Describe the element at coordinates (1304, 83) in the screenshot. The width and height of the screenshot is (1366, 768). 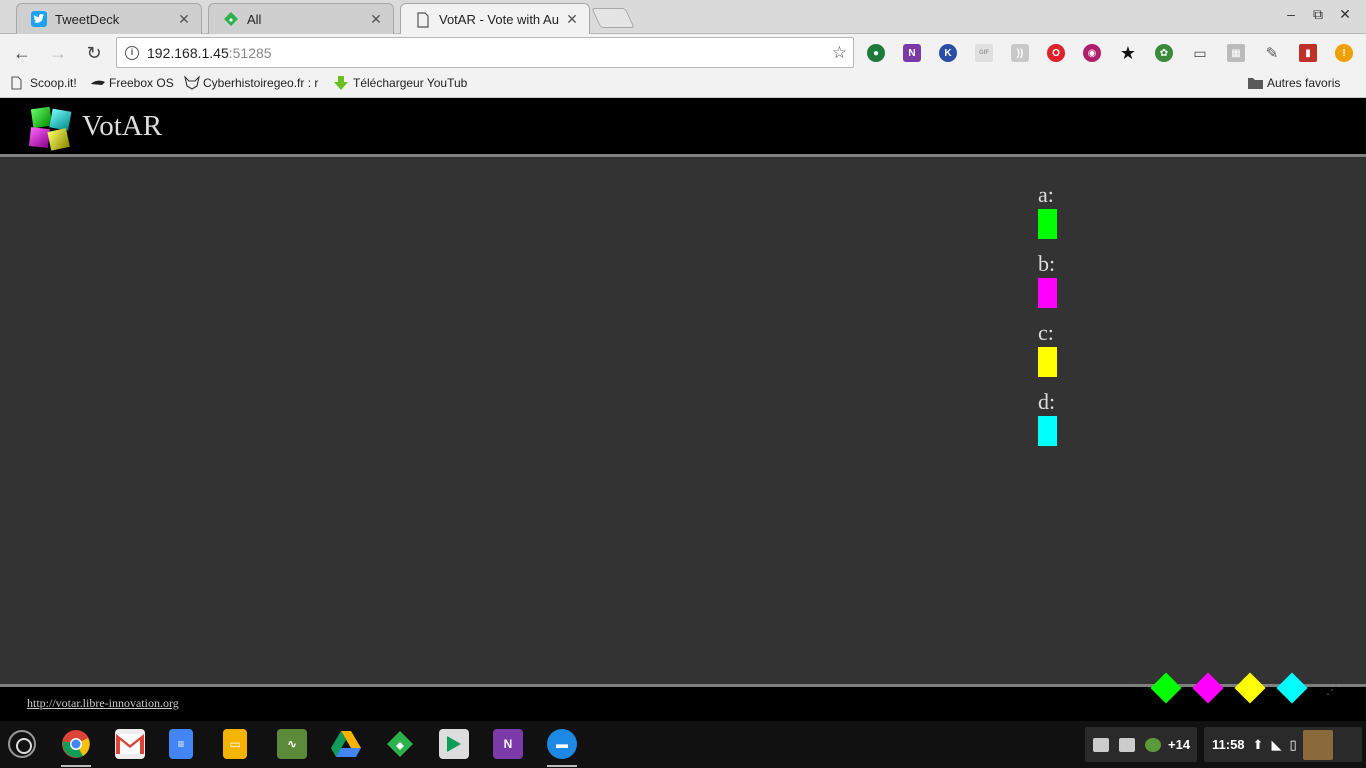
I see `bookmark-label: Autres favoris` at that location.